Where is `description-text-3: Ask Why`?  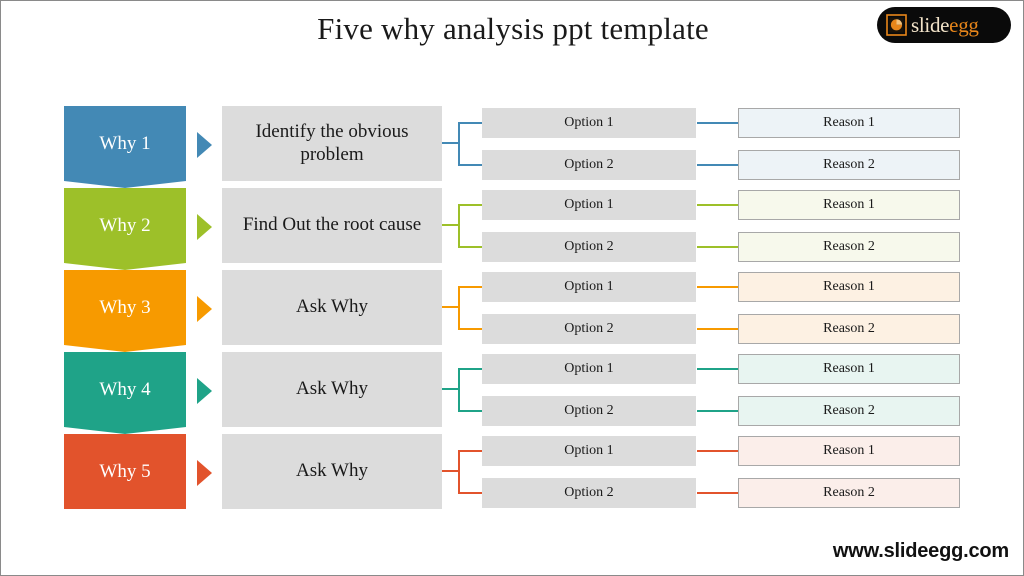
description-text-3: Ask Why is located at coordinates (332, 307).